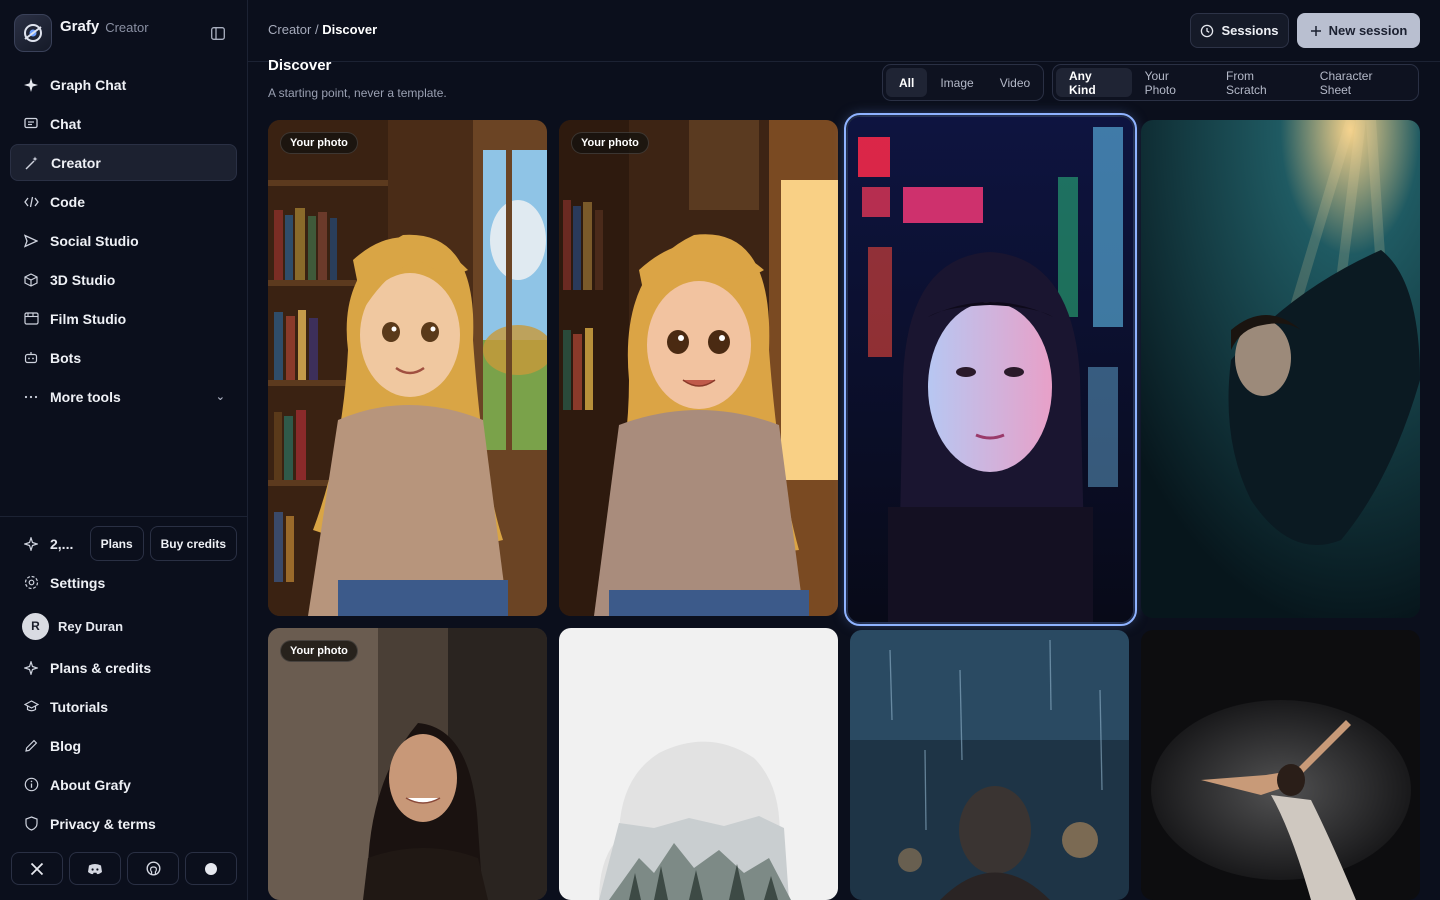  I want to click on nav-item-blog: Blog, so click(123, 745).